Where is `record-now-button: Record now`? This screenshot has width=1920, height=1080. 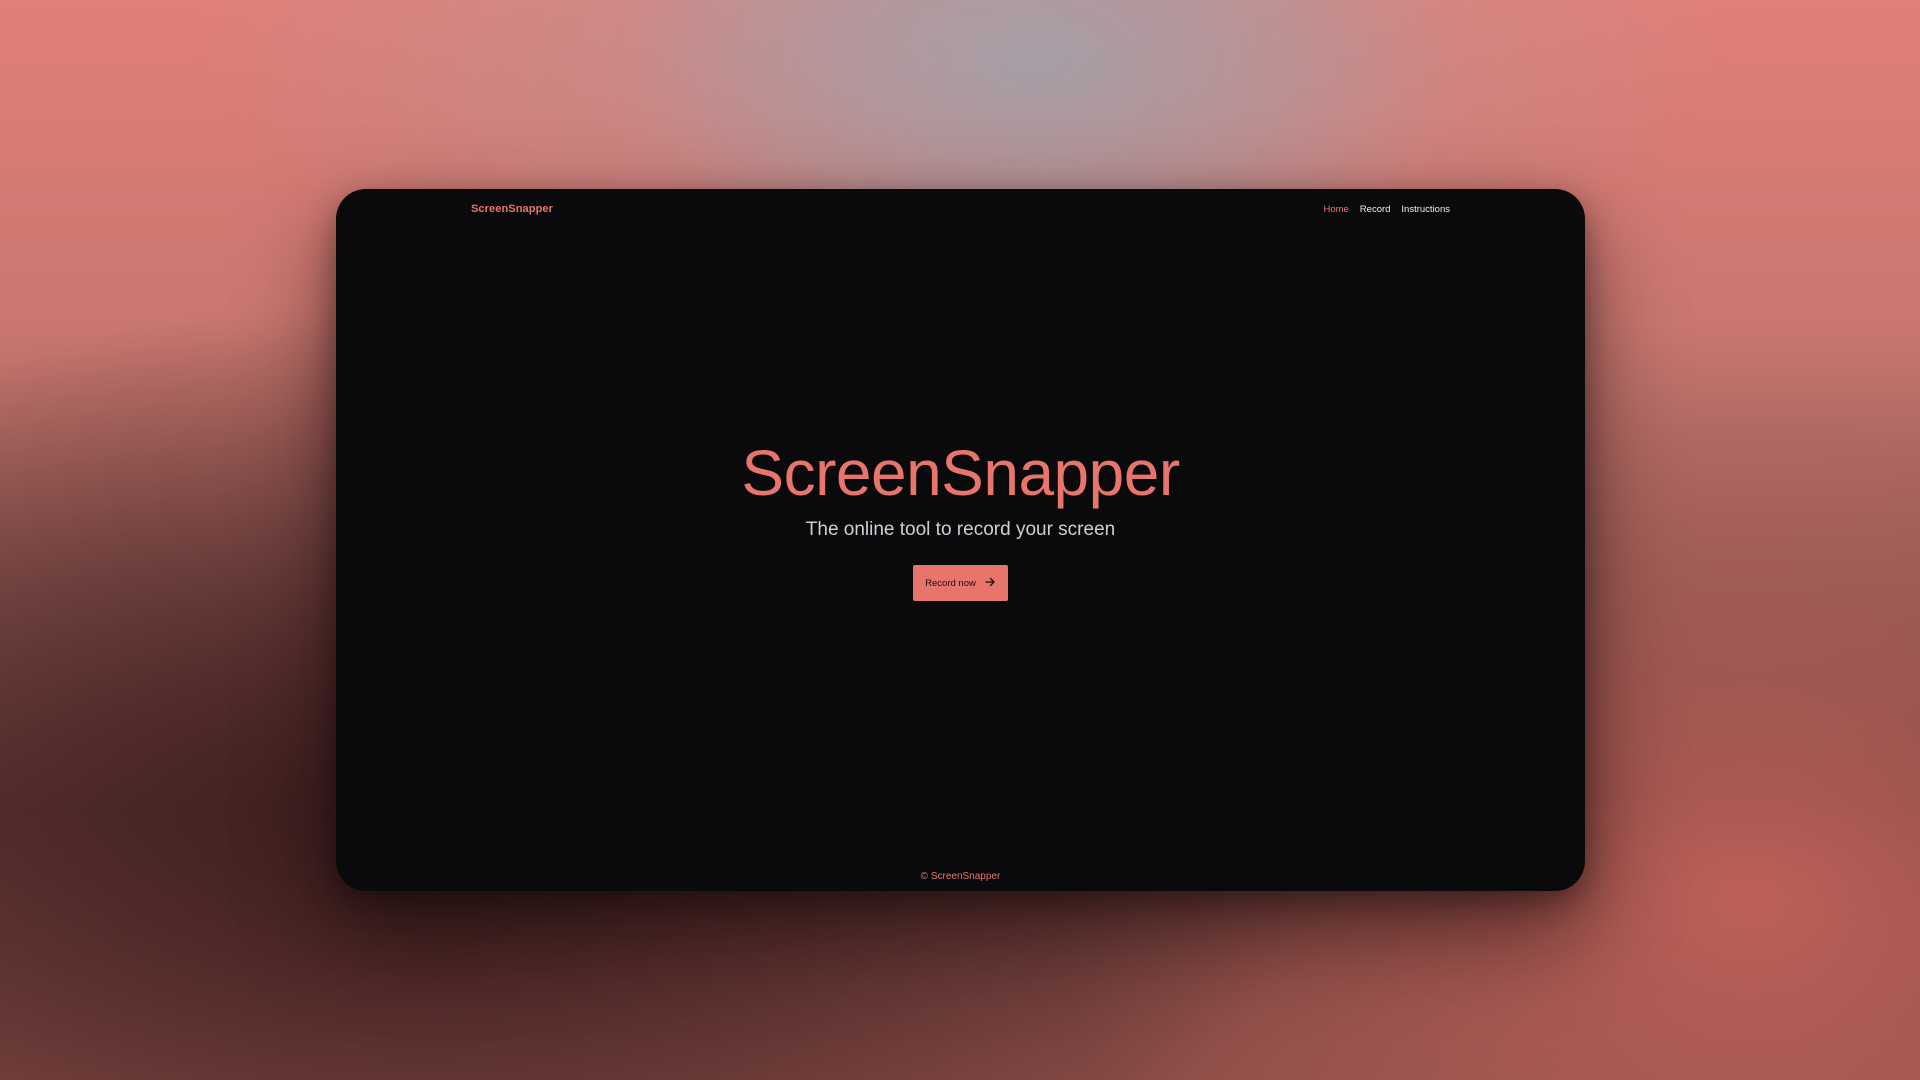
record-now-button: Record now is located at coordinates (960, 583).